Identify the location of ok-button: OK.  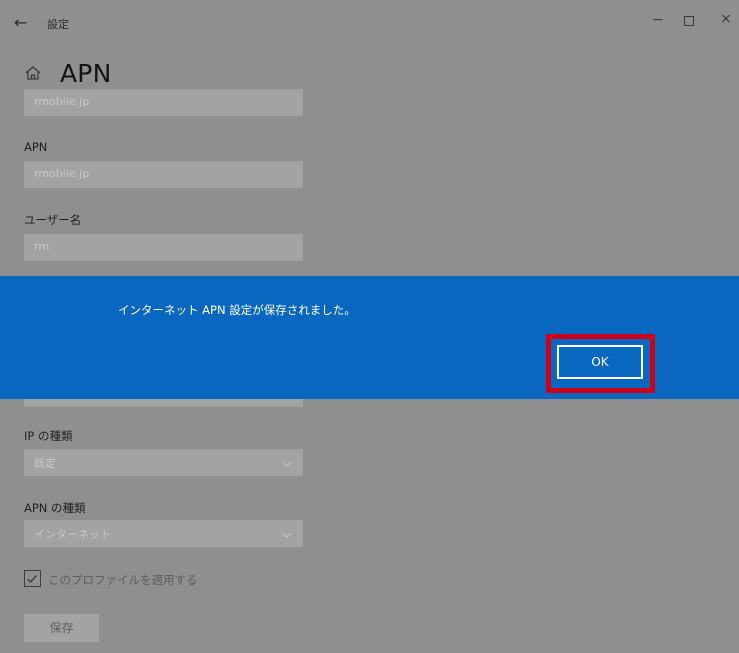
(600, 362).